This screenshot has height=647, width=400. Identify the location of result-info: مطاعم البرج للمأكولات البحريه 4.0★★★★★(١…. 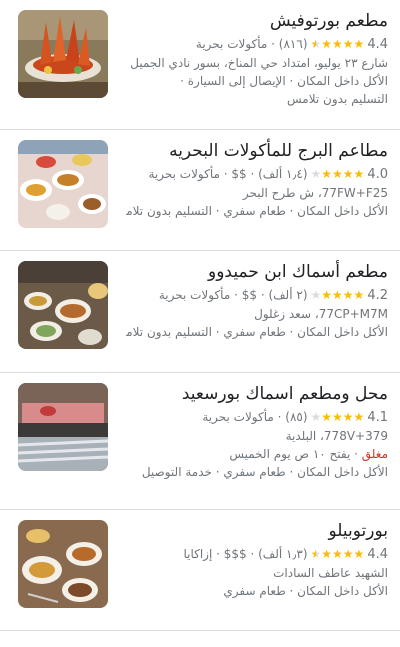
(257, 180).